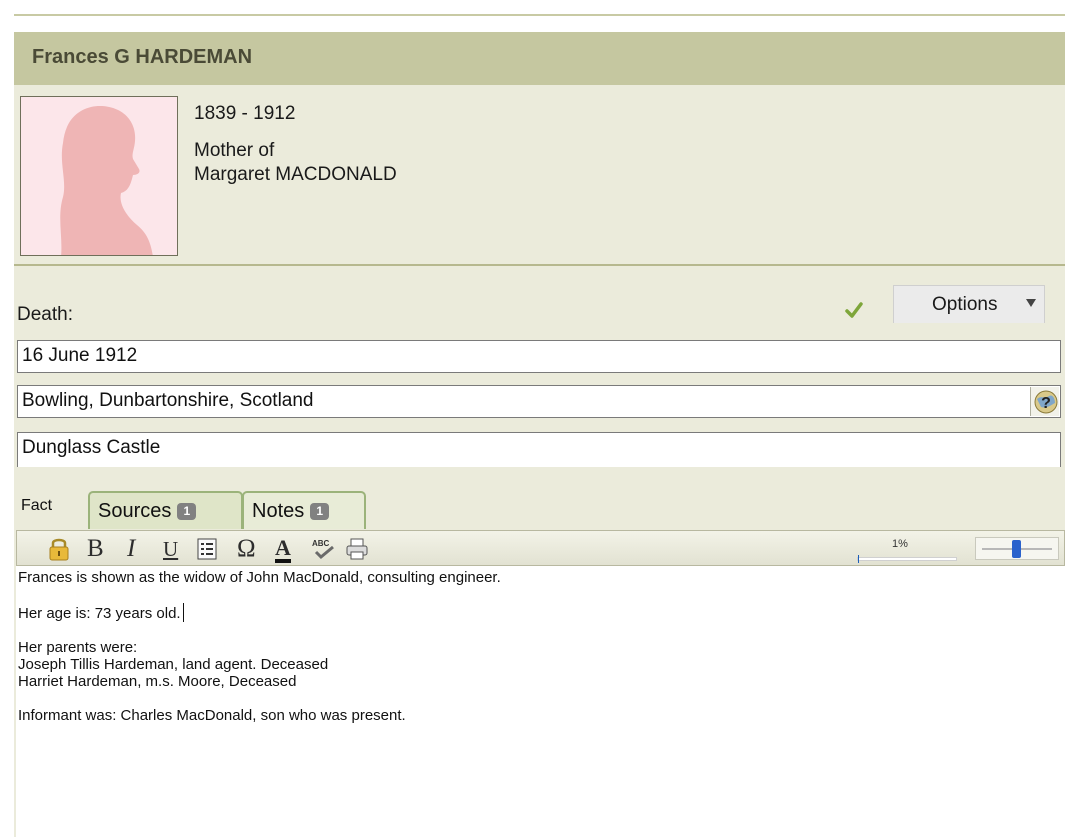  Describe the element at coordinates (234, 150) in the screenshot. I see `relation-label: Mother of` at that location.